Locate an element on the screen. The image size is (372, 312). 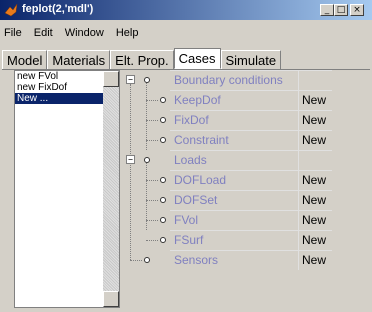
window-controls: _ □ × is located at coordinates (342, 10).